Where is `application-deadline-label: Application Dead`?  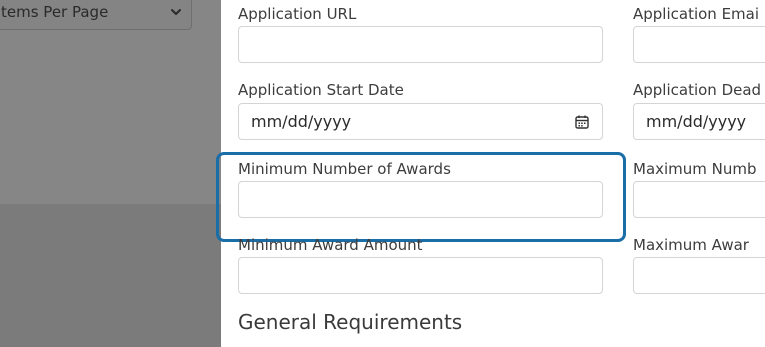 application-deadline-label: Application Dead is located at coordinates (697, 90).